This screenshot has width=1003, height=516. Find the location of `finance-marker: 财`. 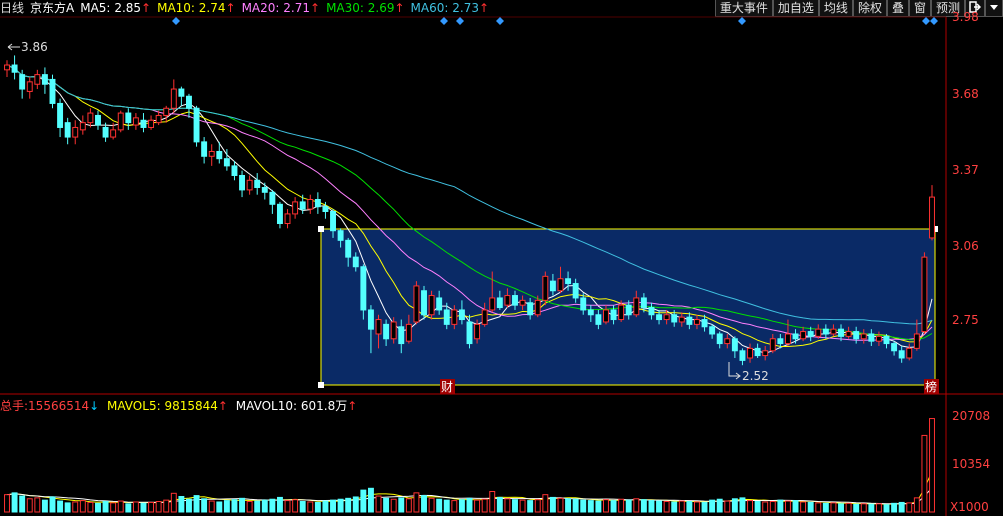

finance-marker: 财 is located at coordinates (447, 386).